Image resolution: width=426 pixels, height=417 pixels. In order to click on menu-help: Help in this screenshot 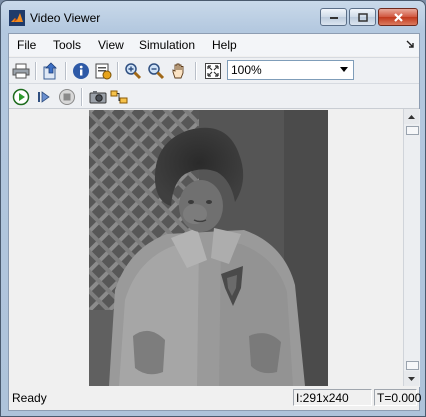, I will do `click(224, 45)`.